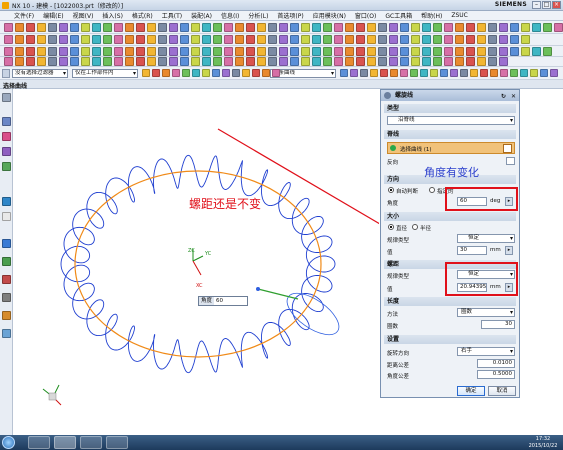 The image size is (563, 450). I want to click on tb1-command-32-icon, so click(349, 27).